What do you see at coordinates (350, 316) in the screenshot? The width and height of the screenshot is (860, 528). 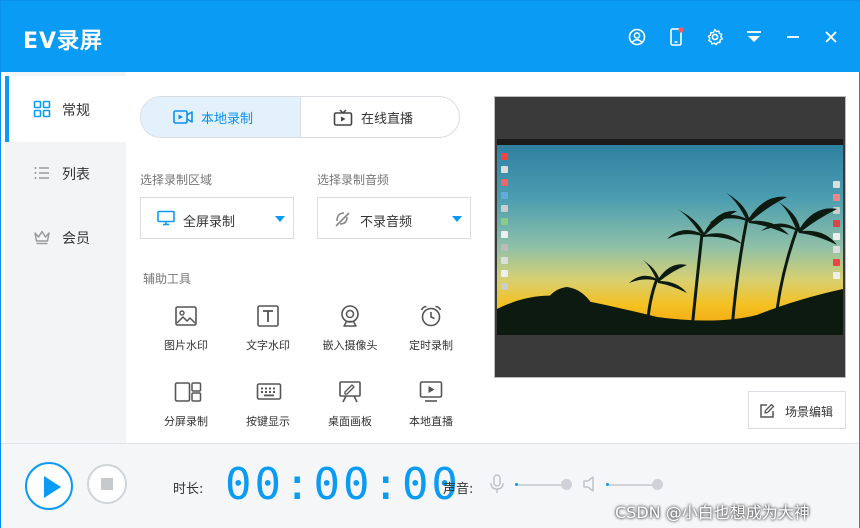 I see `webcam-icon` at bounding box center [350, 316].